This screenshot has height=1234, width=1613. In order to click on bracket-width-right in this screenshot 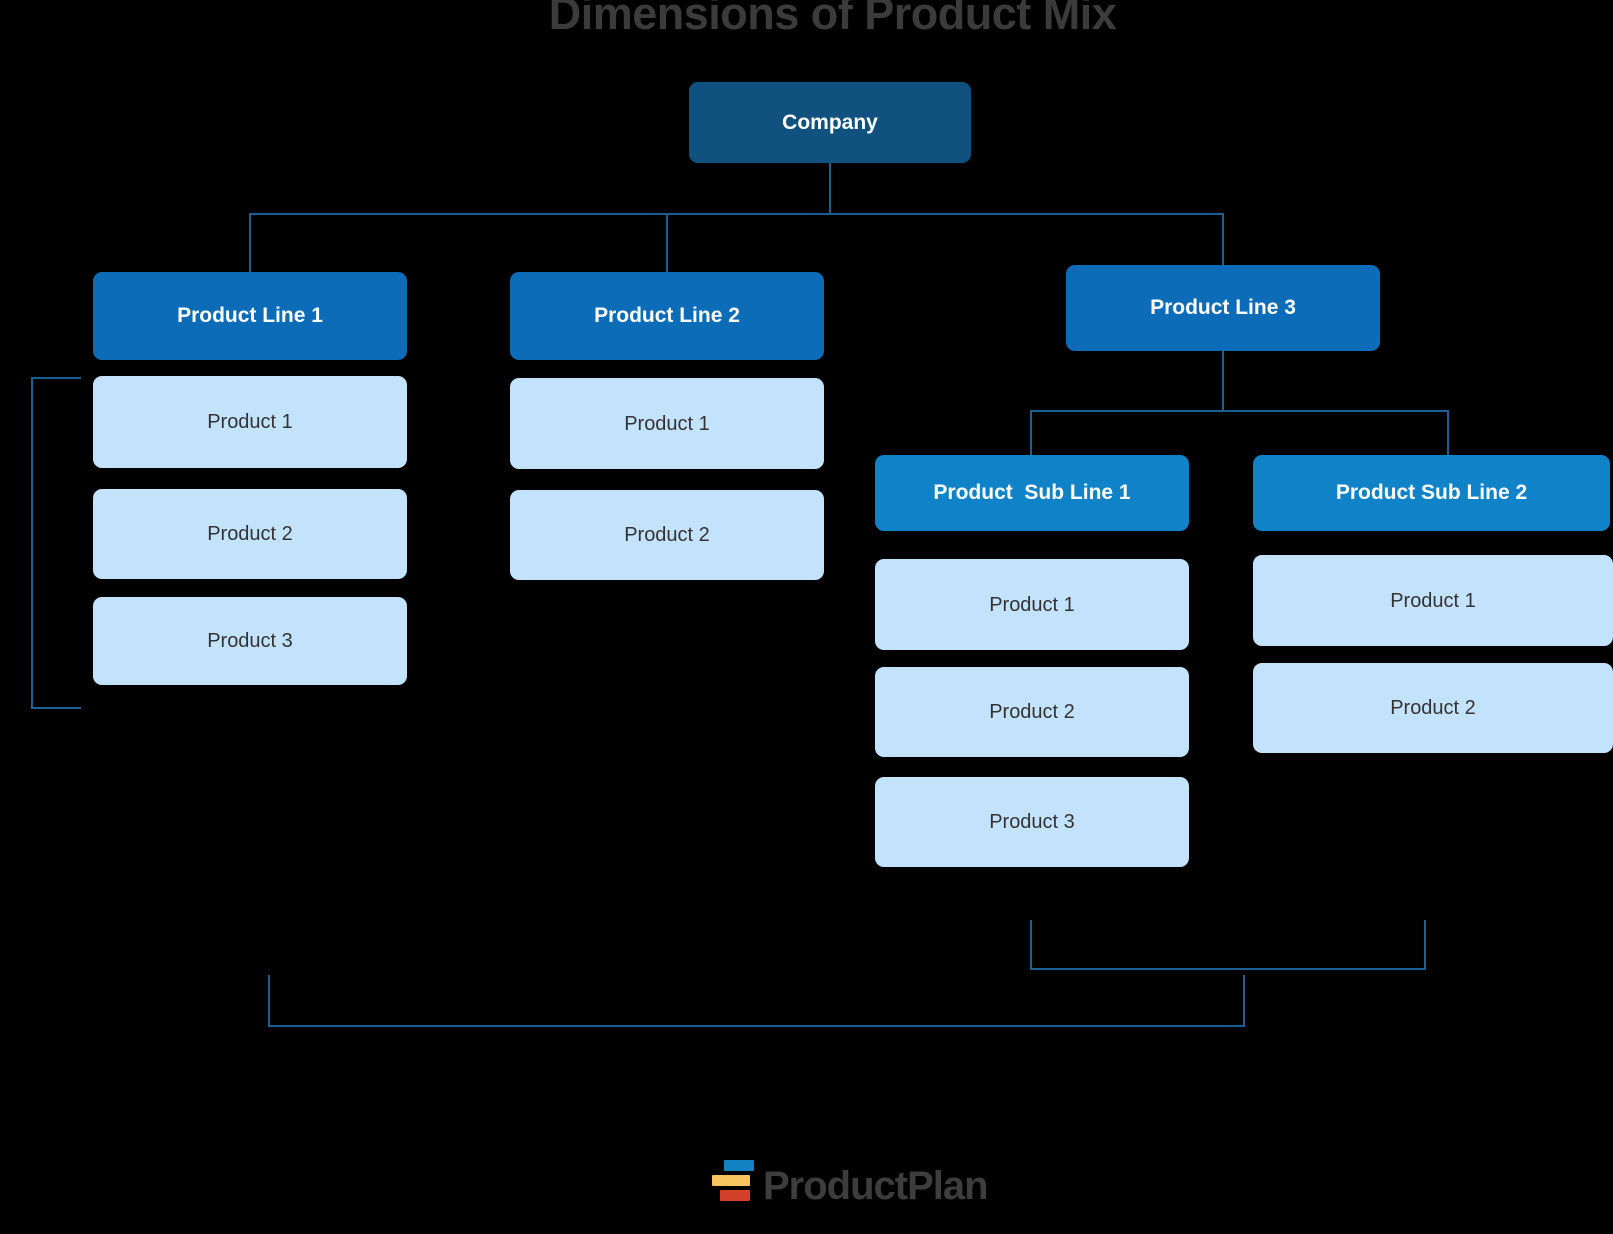, I will do `click(1244, 1001)`.